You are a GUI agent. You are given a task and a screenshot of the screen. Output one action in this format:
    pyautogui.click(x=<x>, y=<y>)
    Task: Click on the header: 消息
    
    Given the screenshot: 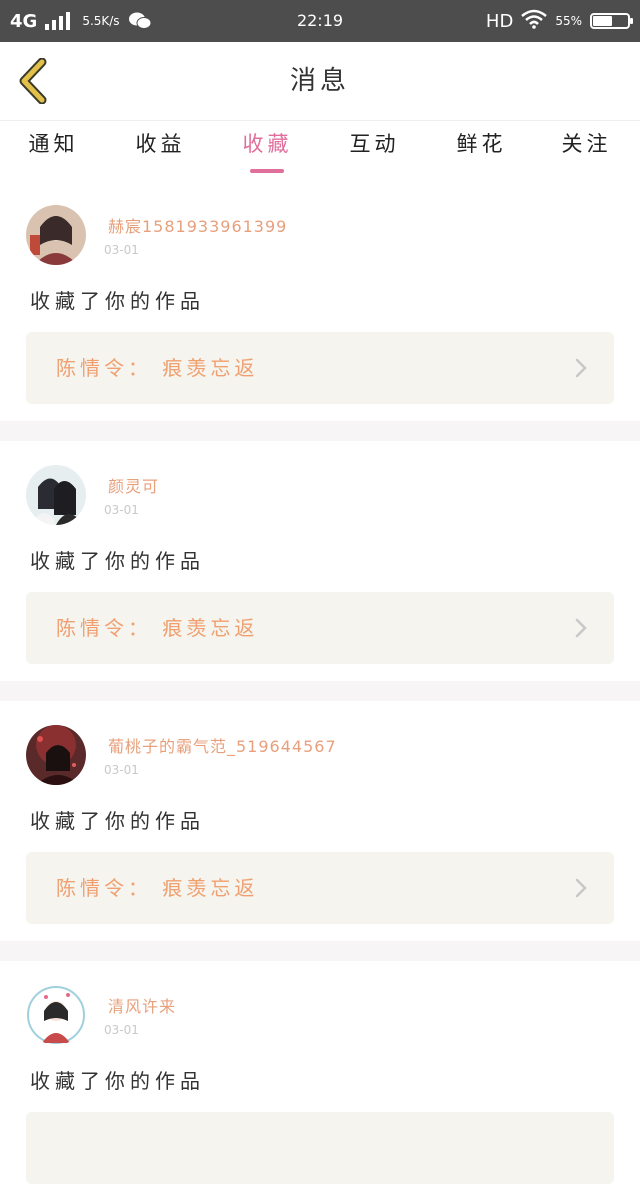 What is the action you would take?
    pyautogui.click(x=320, y=81)
    